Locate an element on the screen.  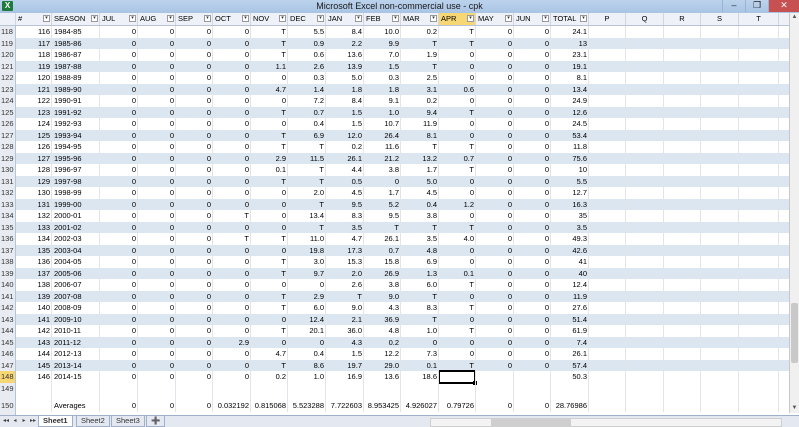
cell: 8.4 is located at coordinates (345, 101).